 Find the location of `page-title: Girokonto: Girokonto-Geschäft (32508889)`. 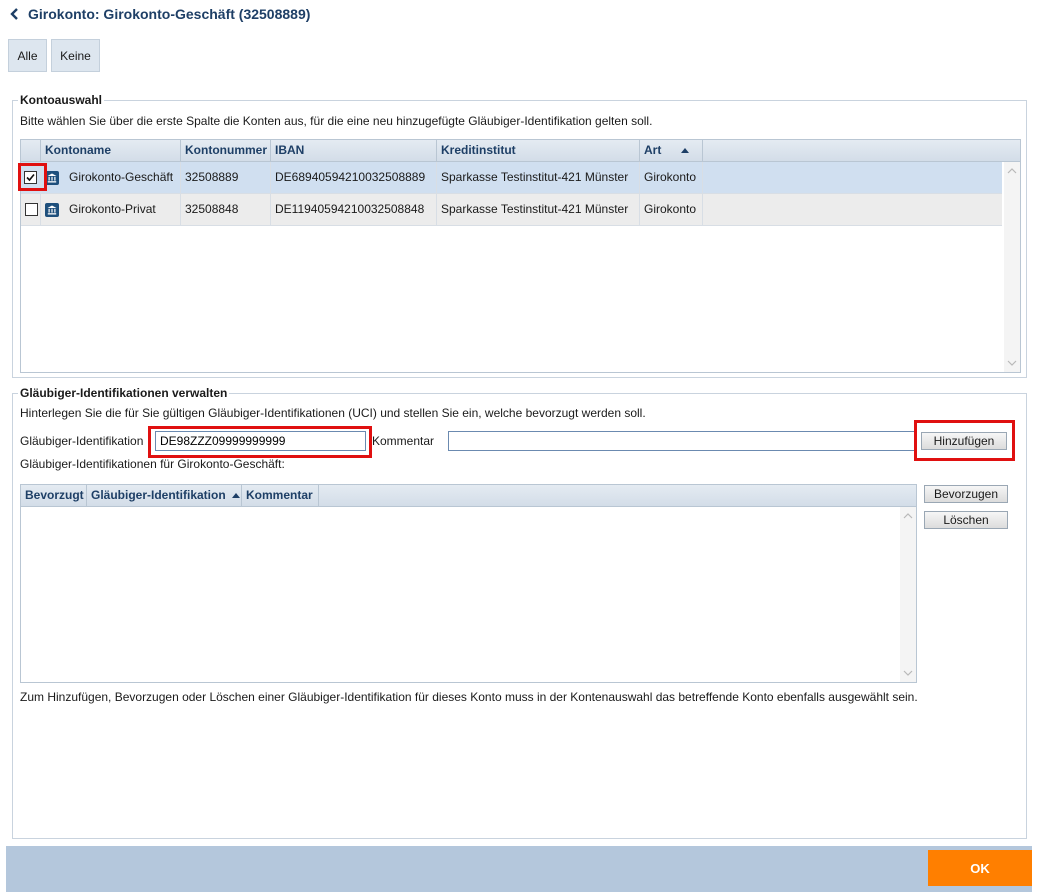

page-title: Girokonto: Girokonto-Geschäft (32508889) is located at coordinates (169, 14).